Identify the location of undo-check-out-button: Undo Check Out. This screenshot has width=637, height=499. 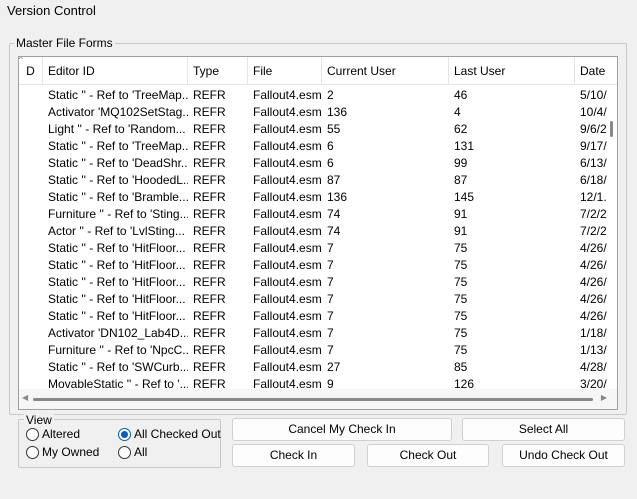
(563, 455).